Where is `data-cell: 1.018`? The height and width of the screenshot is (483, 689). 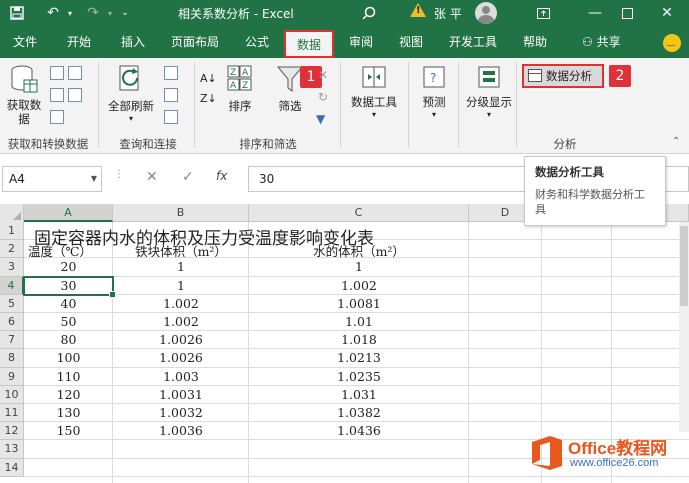 data-cell: 1.018 is located at coordinates (359, 339).